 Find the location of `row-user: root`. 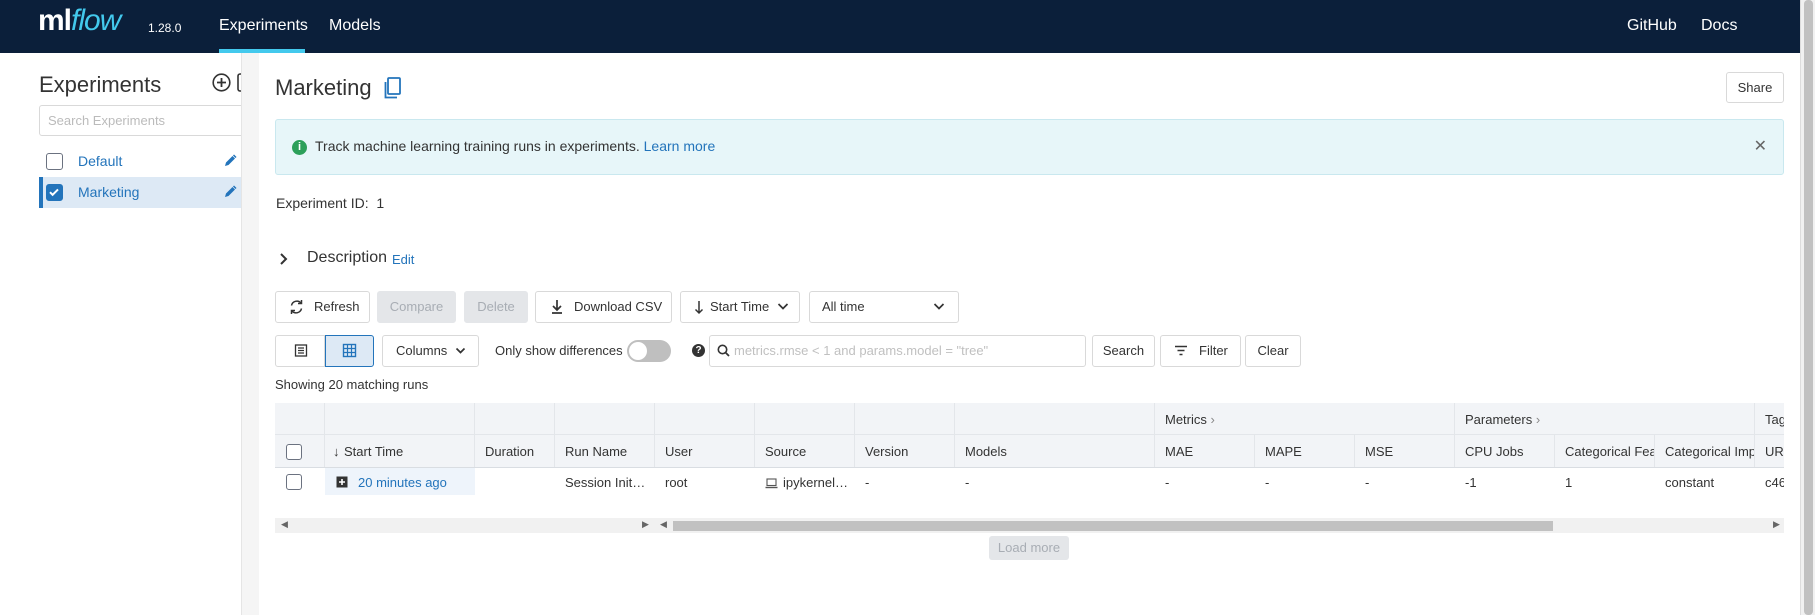

row-user: root is located at coordinates (676, 482).